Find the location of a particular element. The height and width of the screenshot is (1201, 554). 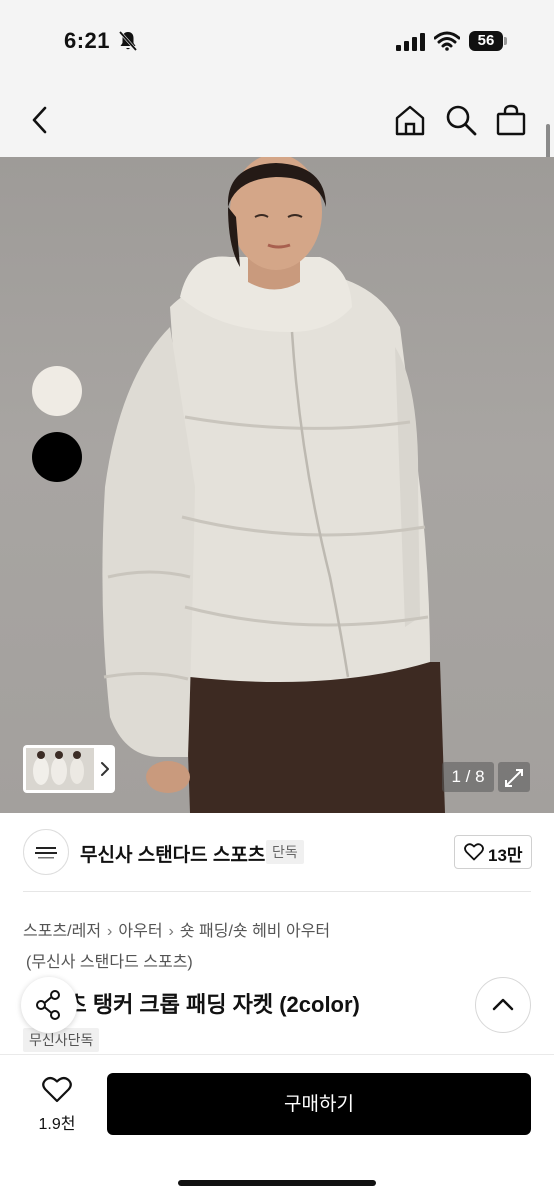

wishlist-count: 1.9천 is located at coordinates (57, 1124).